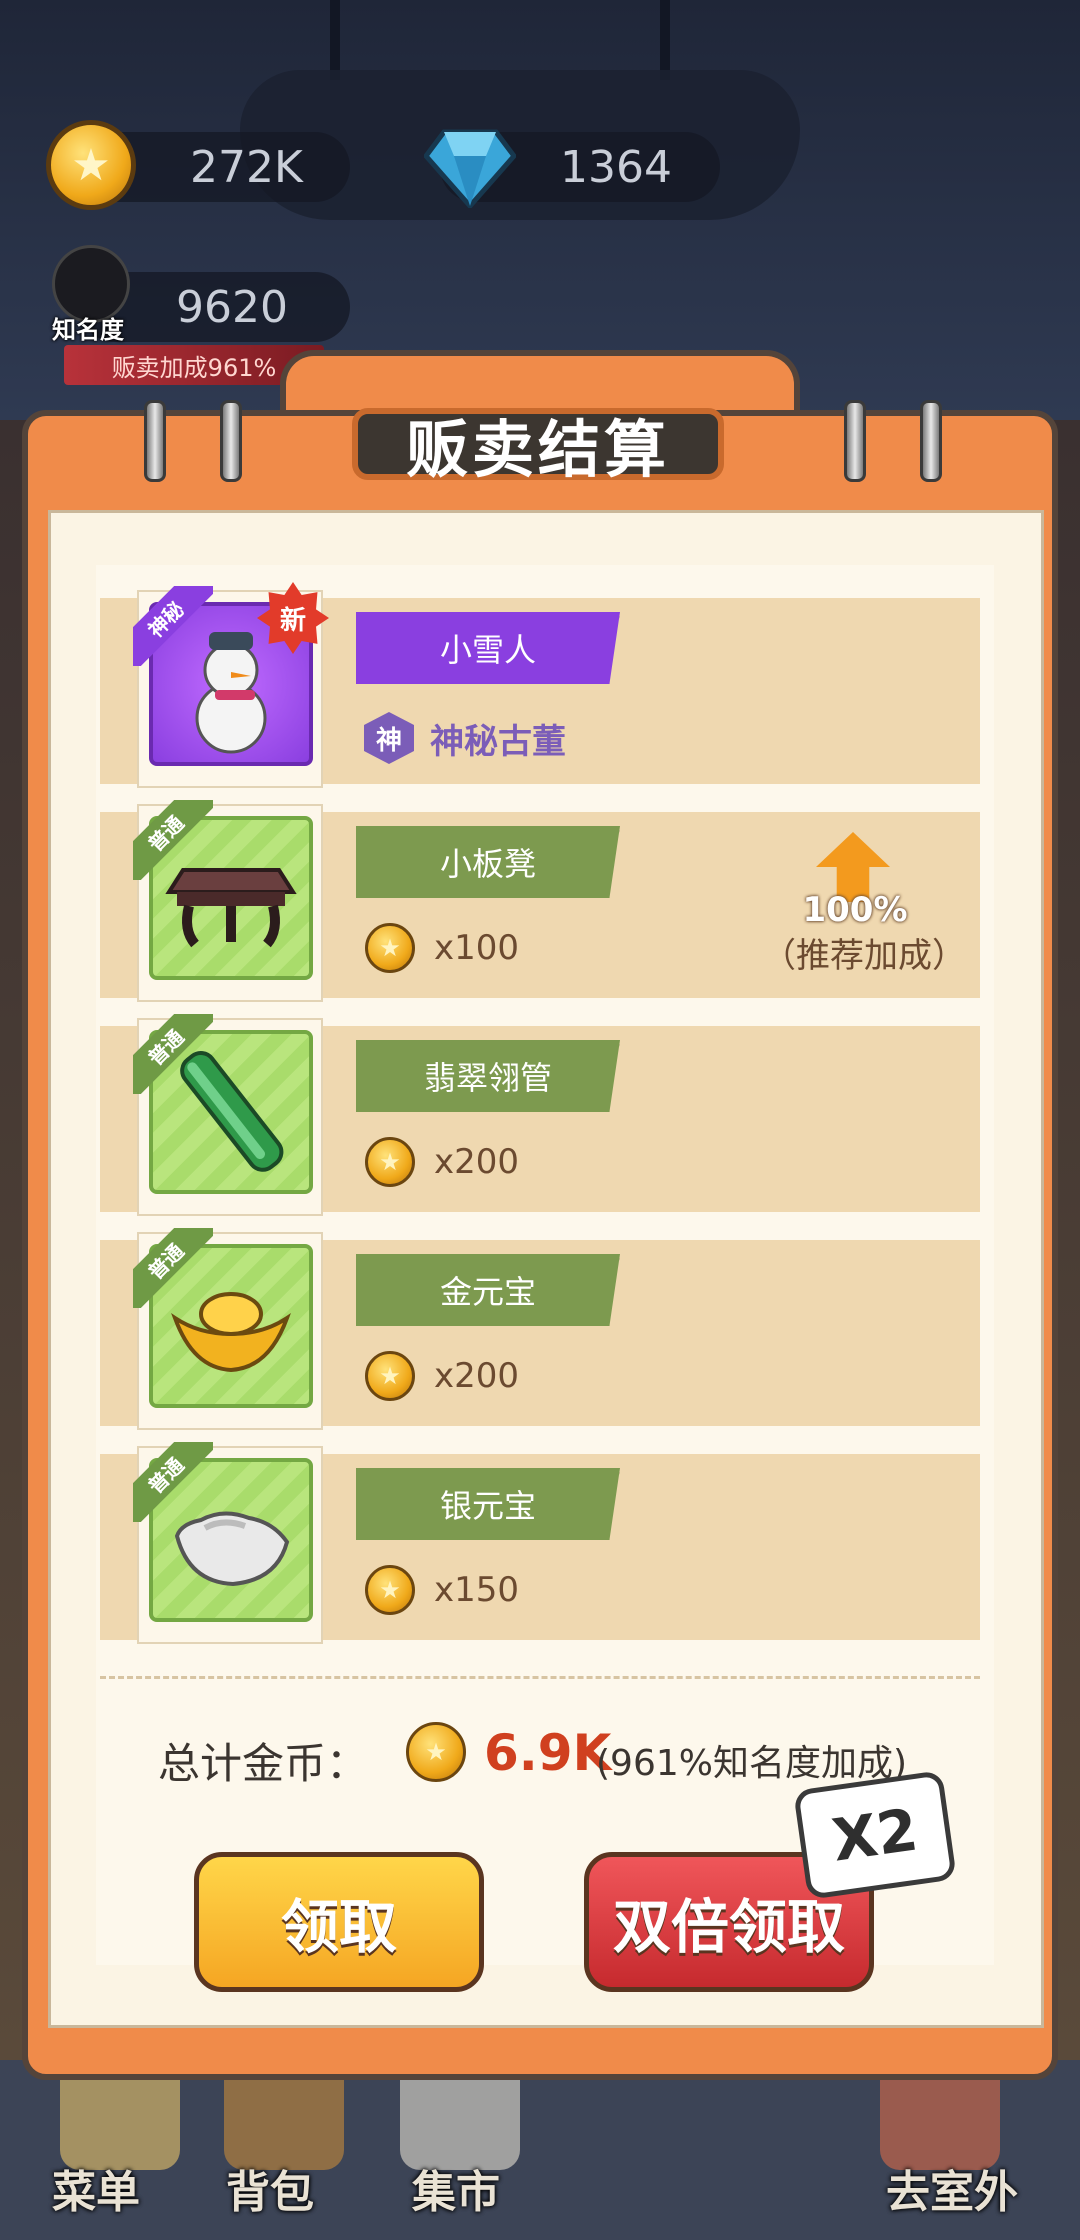 This screenshot has width=1080, height=2240. Describe the element at coordinates (488, 1504) in the screenshot. I see `item-name: 银元宝` at that location.